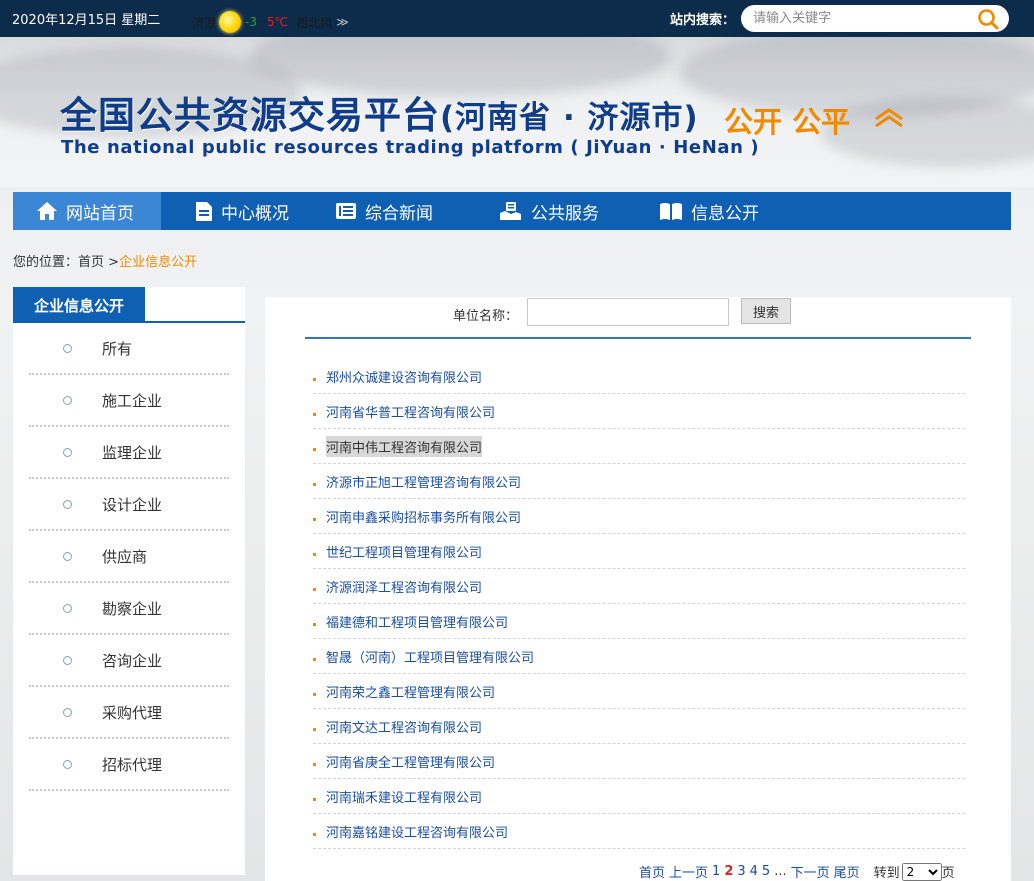 The height and width of the screenshot is (881, 1034). What do you see at coordinates (129, 713) in the screenshot?
I see `sidebar-item: 采购代理` at bounding box center [129, 713].